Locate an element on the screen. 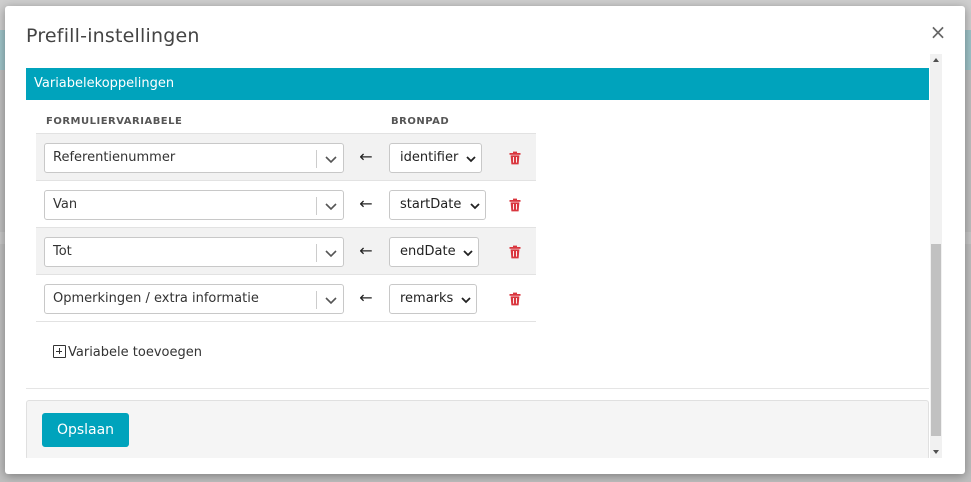 This screenshot has height=482, width=971. form-variable-value: Referentienummer is located at coordinates (114, 157).